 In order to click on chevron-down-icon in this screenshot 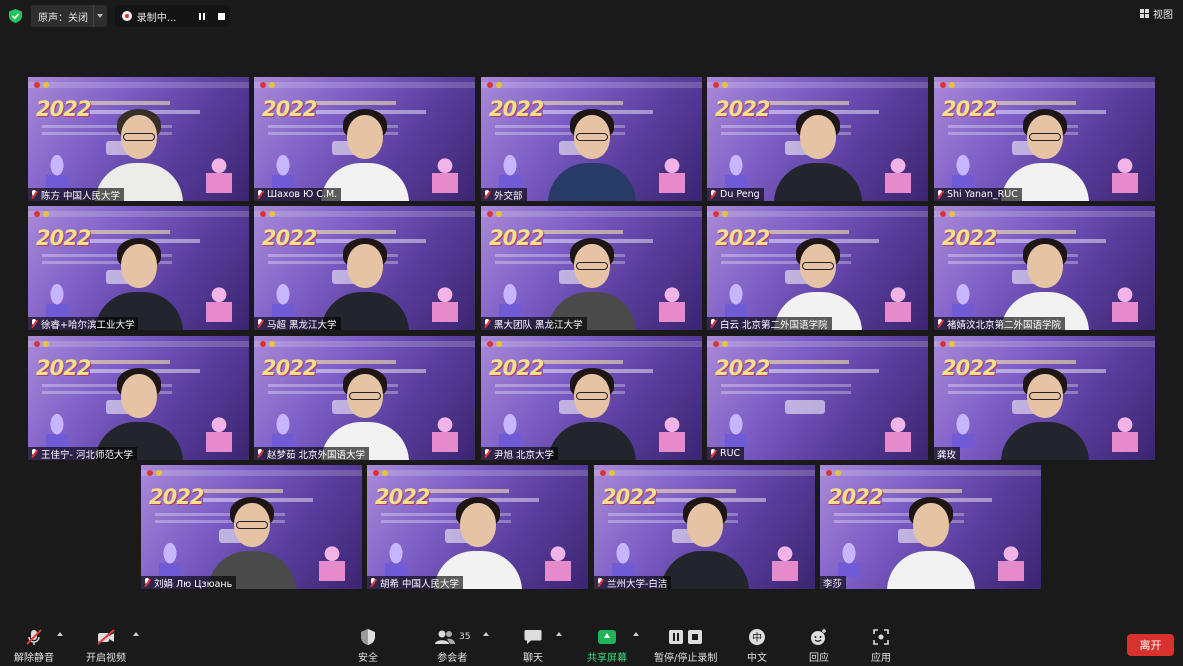, I will do `click(99, 16)`.